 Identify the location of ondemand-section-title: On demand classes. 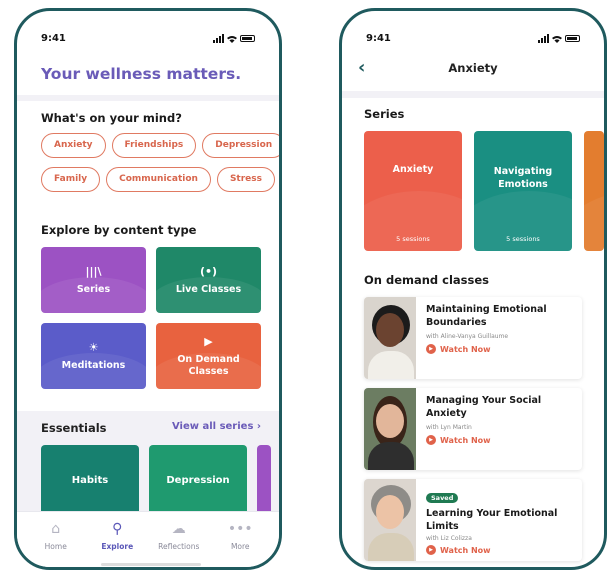
(427, 280).